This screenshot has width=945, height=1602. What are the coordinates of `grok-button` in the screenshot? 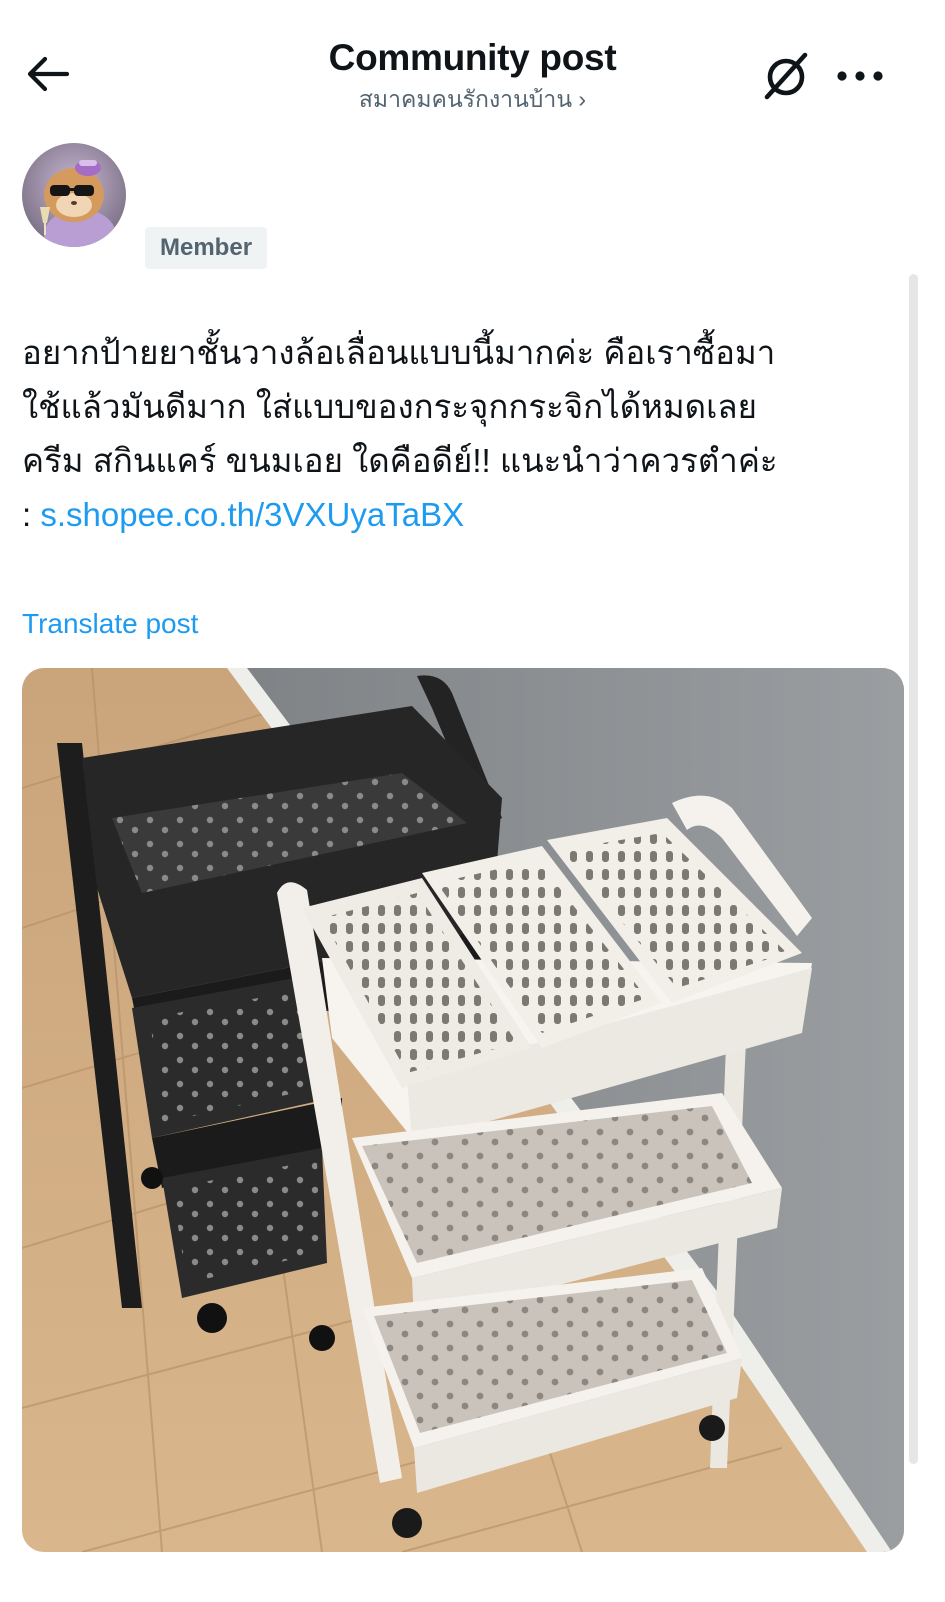 It's located at (786, 76).